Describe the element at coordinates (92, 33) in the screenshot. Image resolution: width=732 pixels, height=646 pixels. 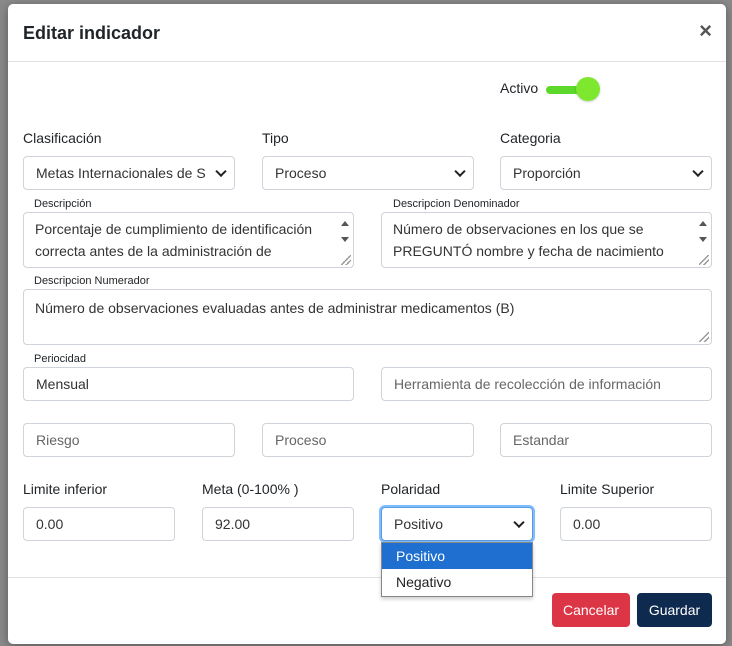
I see `modal-title: Editar indicador` at that location.